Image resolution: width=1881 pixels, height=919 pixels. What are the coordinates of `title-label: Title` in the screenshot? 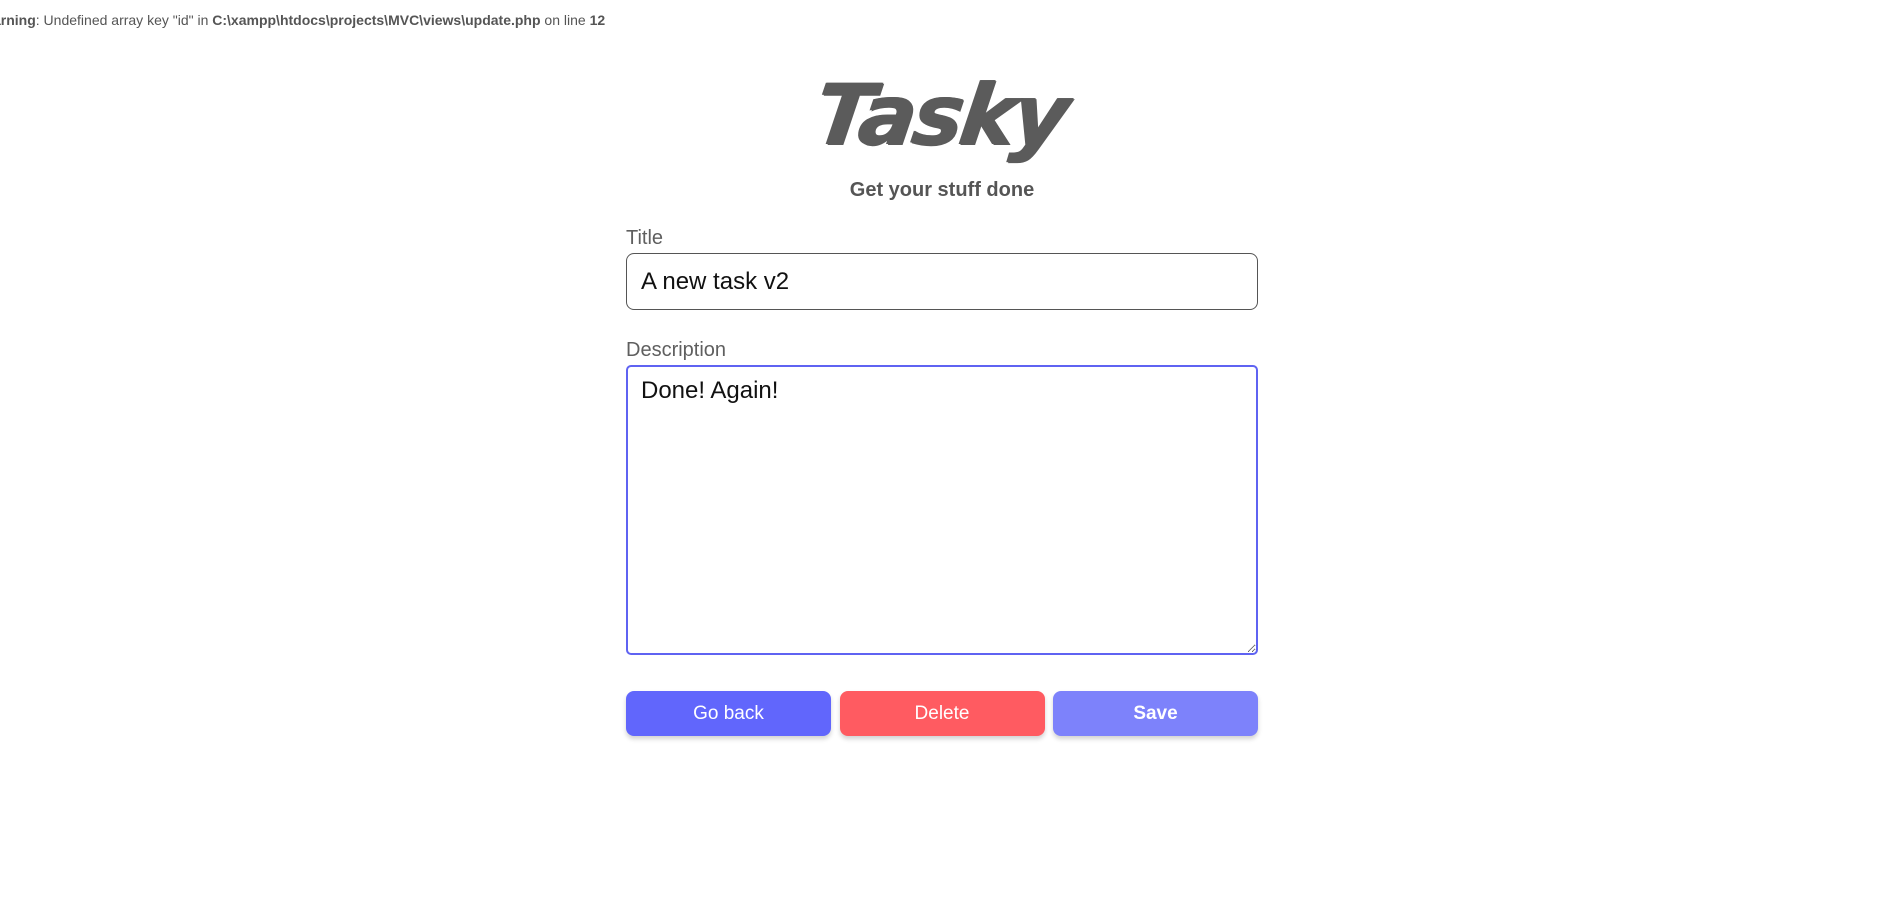 It's located at (645, 238).